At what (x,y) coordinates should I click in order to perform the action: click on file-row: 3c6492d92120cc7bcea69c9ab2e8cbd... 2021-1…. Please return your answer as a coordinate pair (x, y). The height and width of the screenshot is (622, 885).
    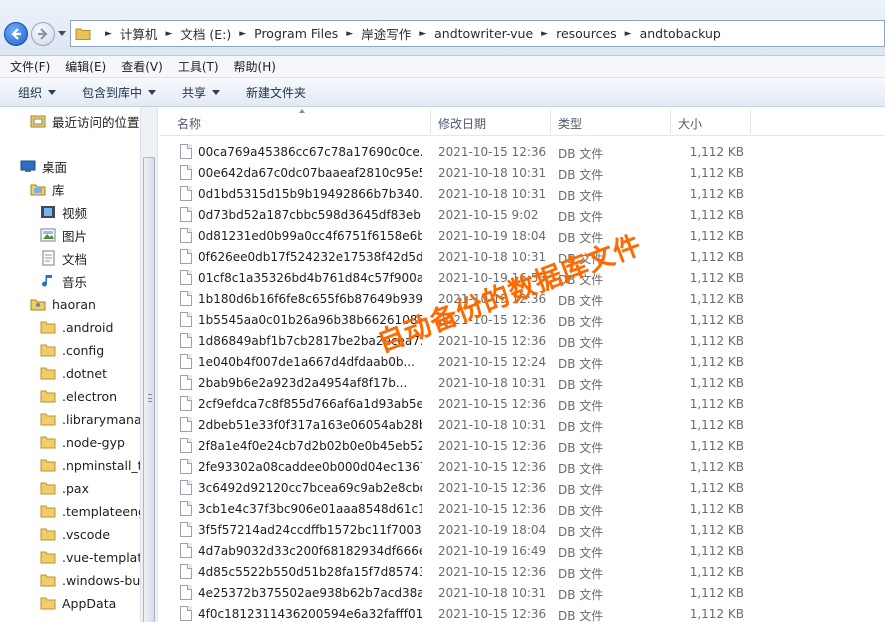
    Looking at the image, I should click on (522, 488).